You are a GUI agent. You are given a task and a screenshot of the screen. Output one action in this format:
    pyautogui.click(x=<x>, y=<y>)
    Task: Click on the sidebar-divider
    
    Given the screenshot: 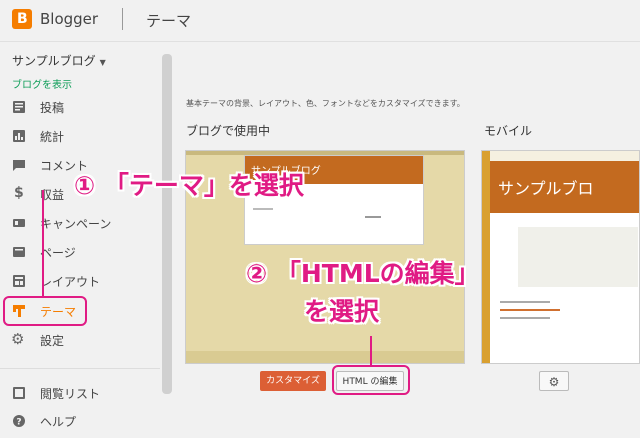 What is the action you would take?
    pyautogui.click(x=80, y=368)
    